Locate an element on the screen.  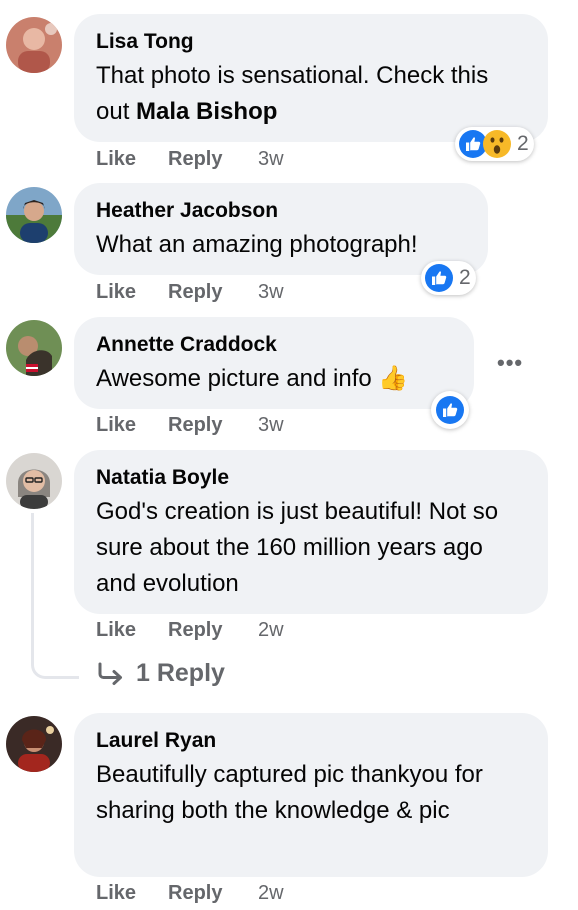
comment-author: Lisa Tong is located at coordinates (311, 42).